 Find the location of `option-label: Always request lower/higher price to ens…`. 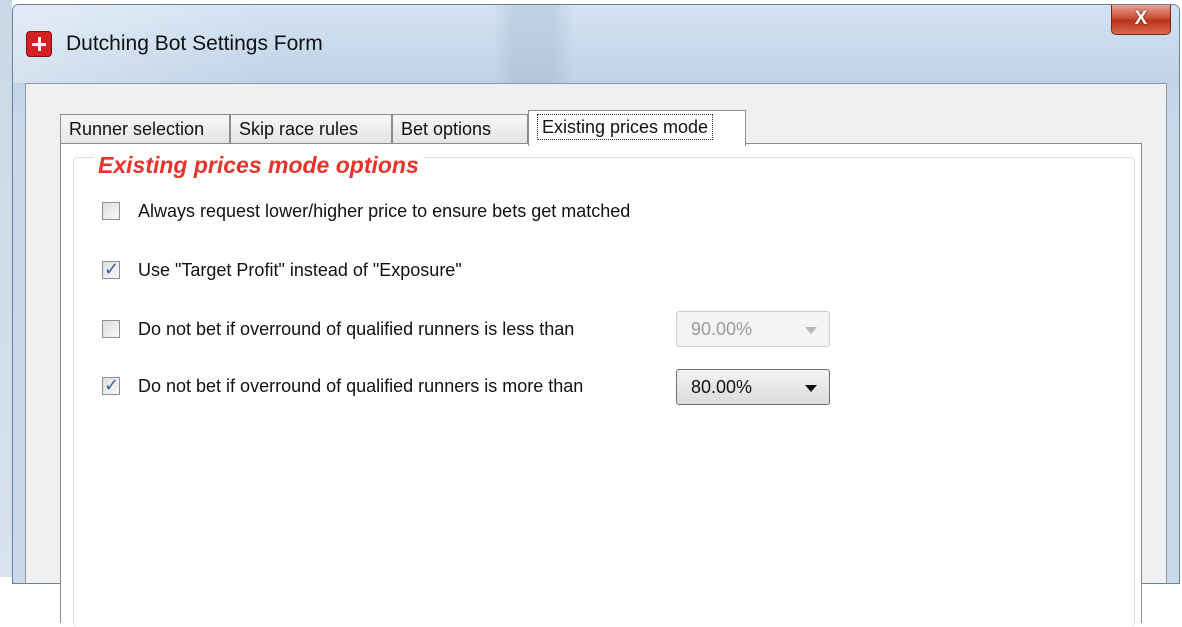

option-label: Always request lower/higher price to ens… is located at coordinates (384, 210).